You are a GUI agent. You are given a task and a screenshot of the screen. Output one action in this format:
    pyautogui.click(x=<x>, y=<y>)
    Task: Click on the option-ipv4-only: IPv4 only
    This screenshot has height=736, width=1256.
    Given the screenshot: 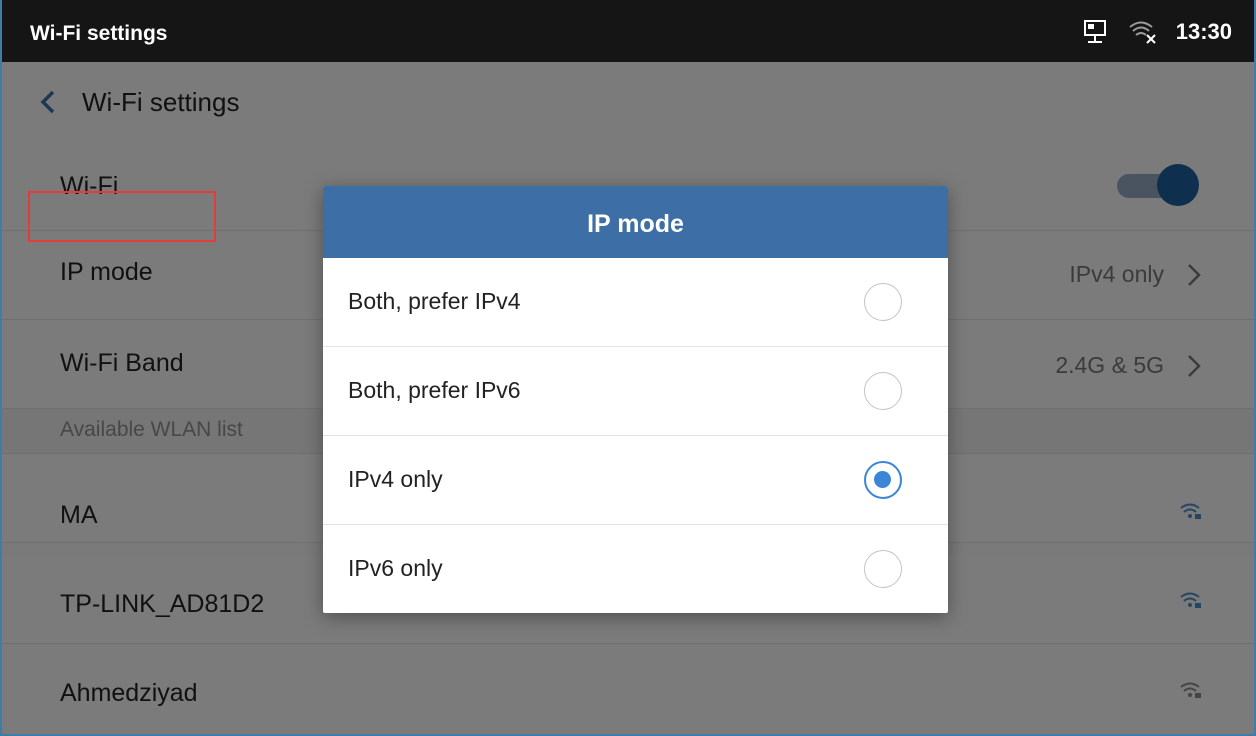 What is the action you would take?
    pyautogui.click(x=635, y=480)
    